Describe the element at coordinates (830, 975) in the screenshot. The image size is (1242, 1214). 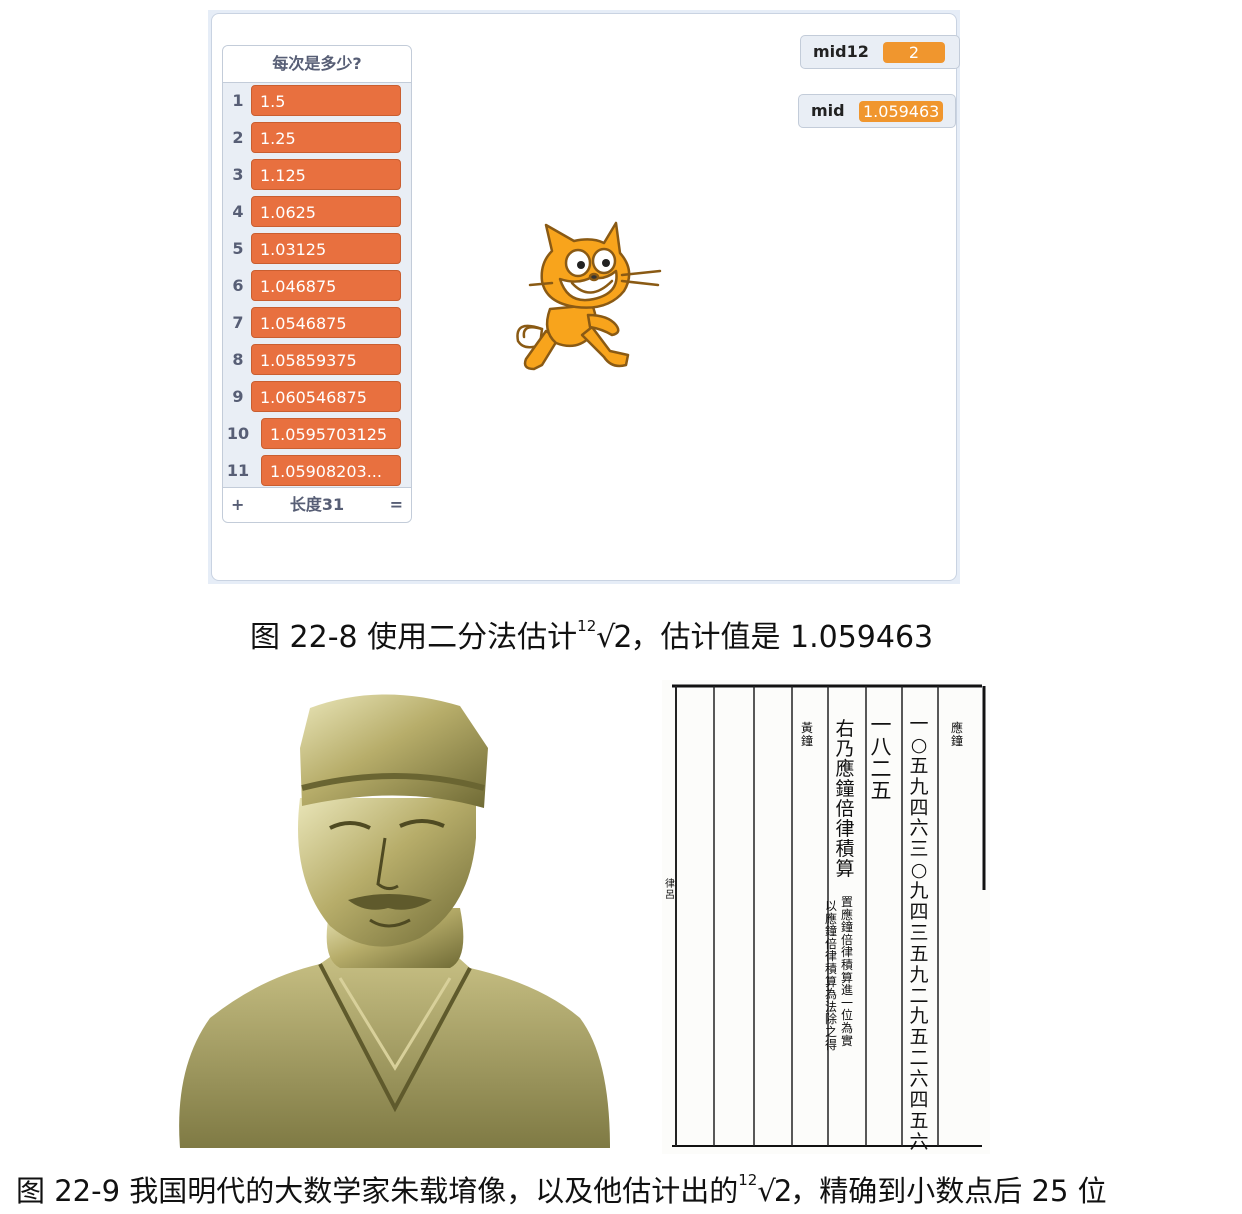
I see `manuscript-note-b: 以應鐘倍律積算為法除之得` at that location.